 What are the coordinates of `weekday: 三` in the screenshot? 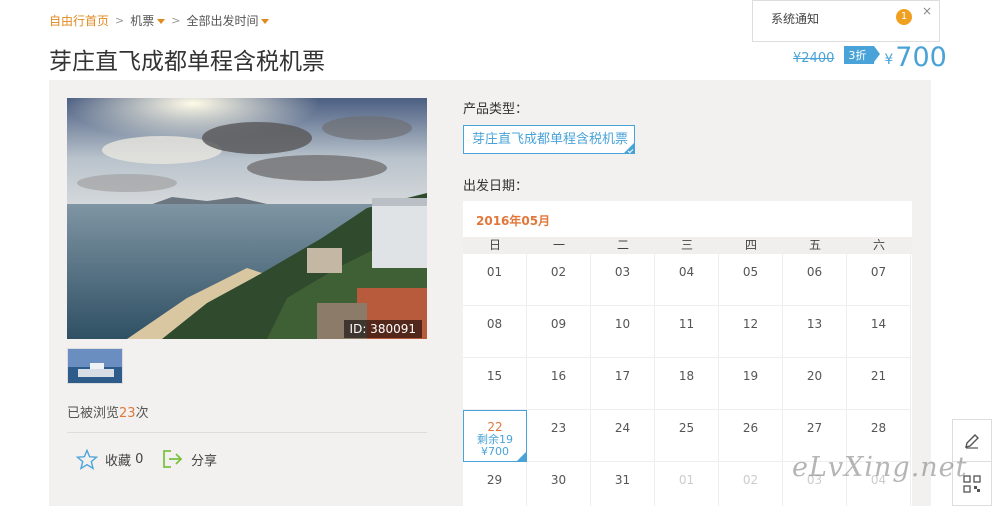 It's located at (686, 245).